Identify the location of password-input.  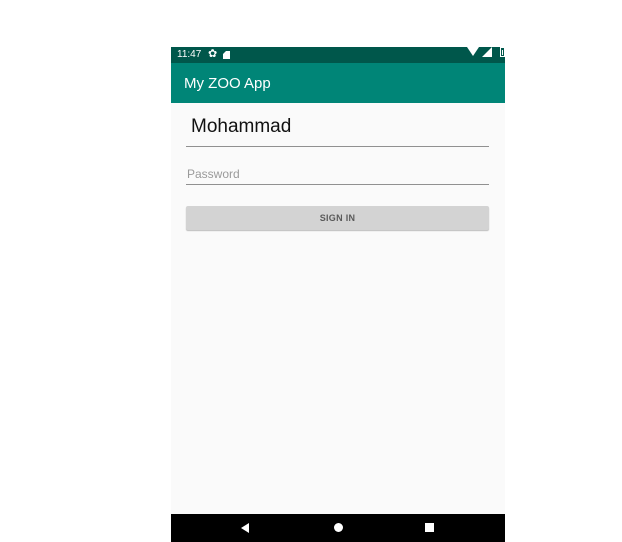
(332, 174).